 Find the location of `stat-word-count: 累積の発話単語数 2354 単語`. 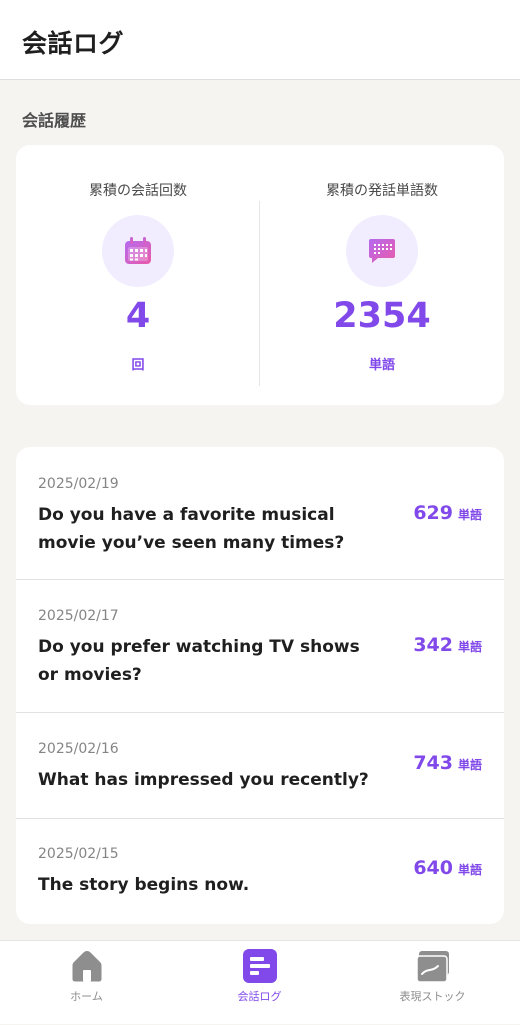

stat-word-count: 累積の発話単語数 2354 単語 is located at coordinates (382, 275).